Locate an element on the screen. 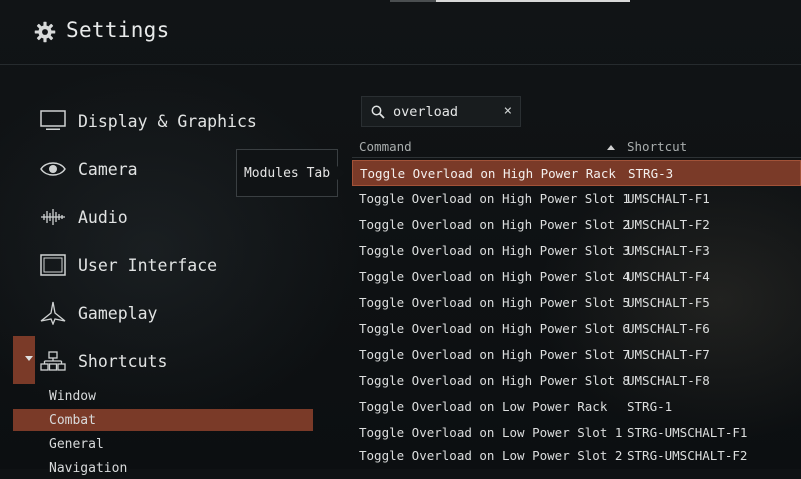  tooltip-arrow is located at coordinates (341, 173).